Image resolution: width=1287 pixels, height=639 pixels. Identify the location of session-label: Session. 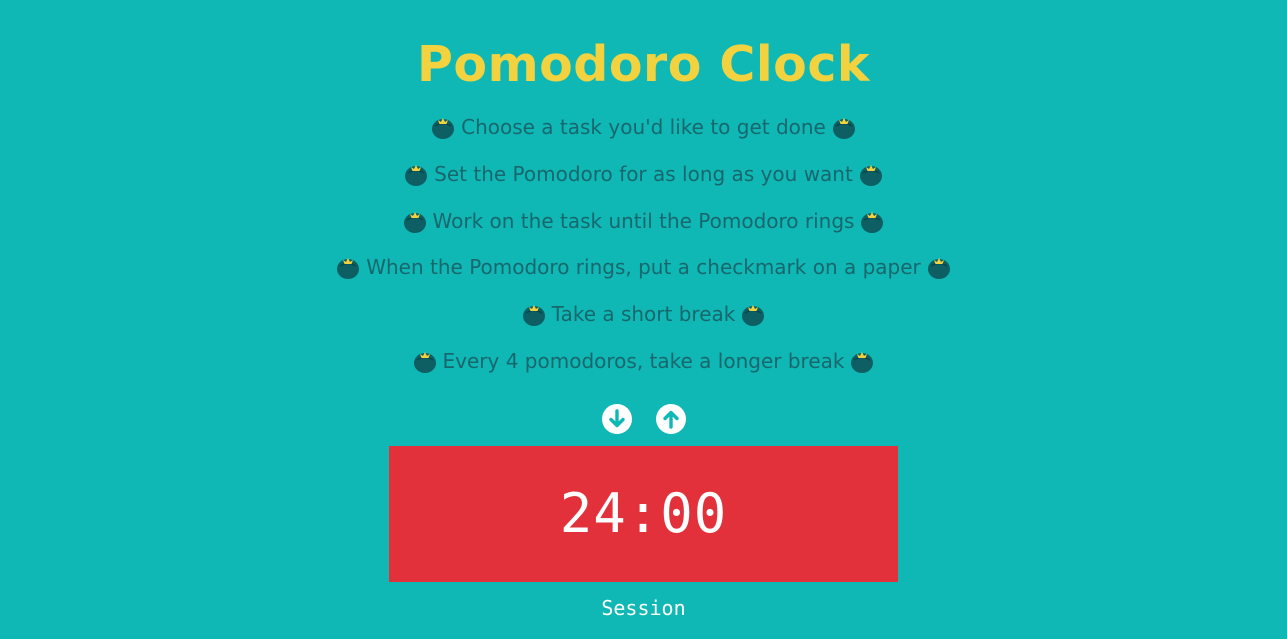
(643, 608).